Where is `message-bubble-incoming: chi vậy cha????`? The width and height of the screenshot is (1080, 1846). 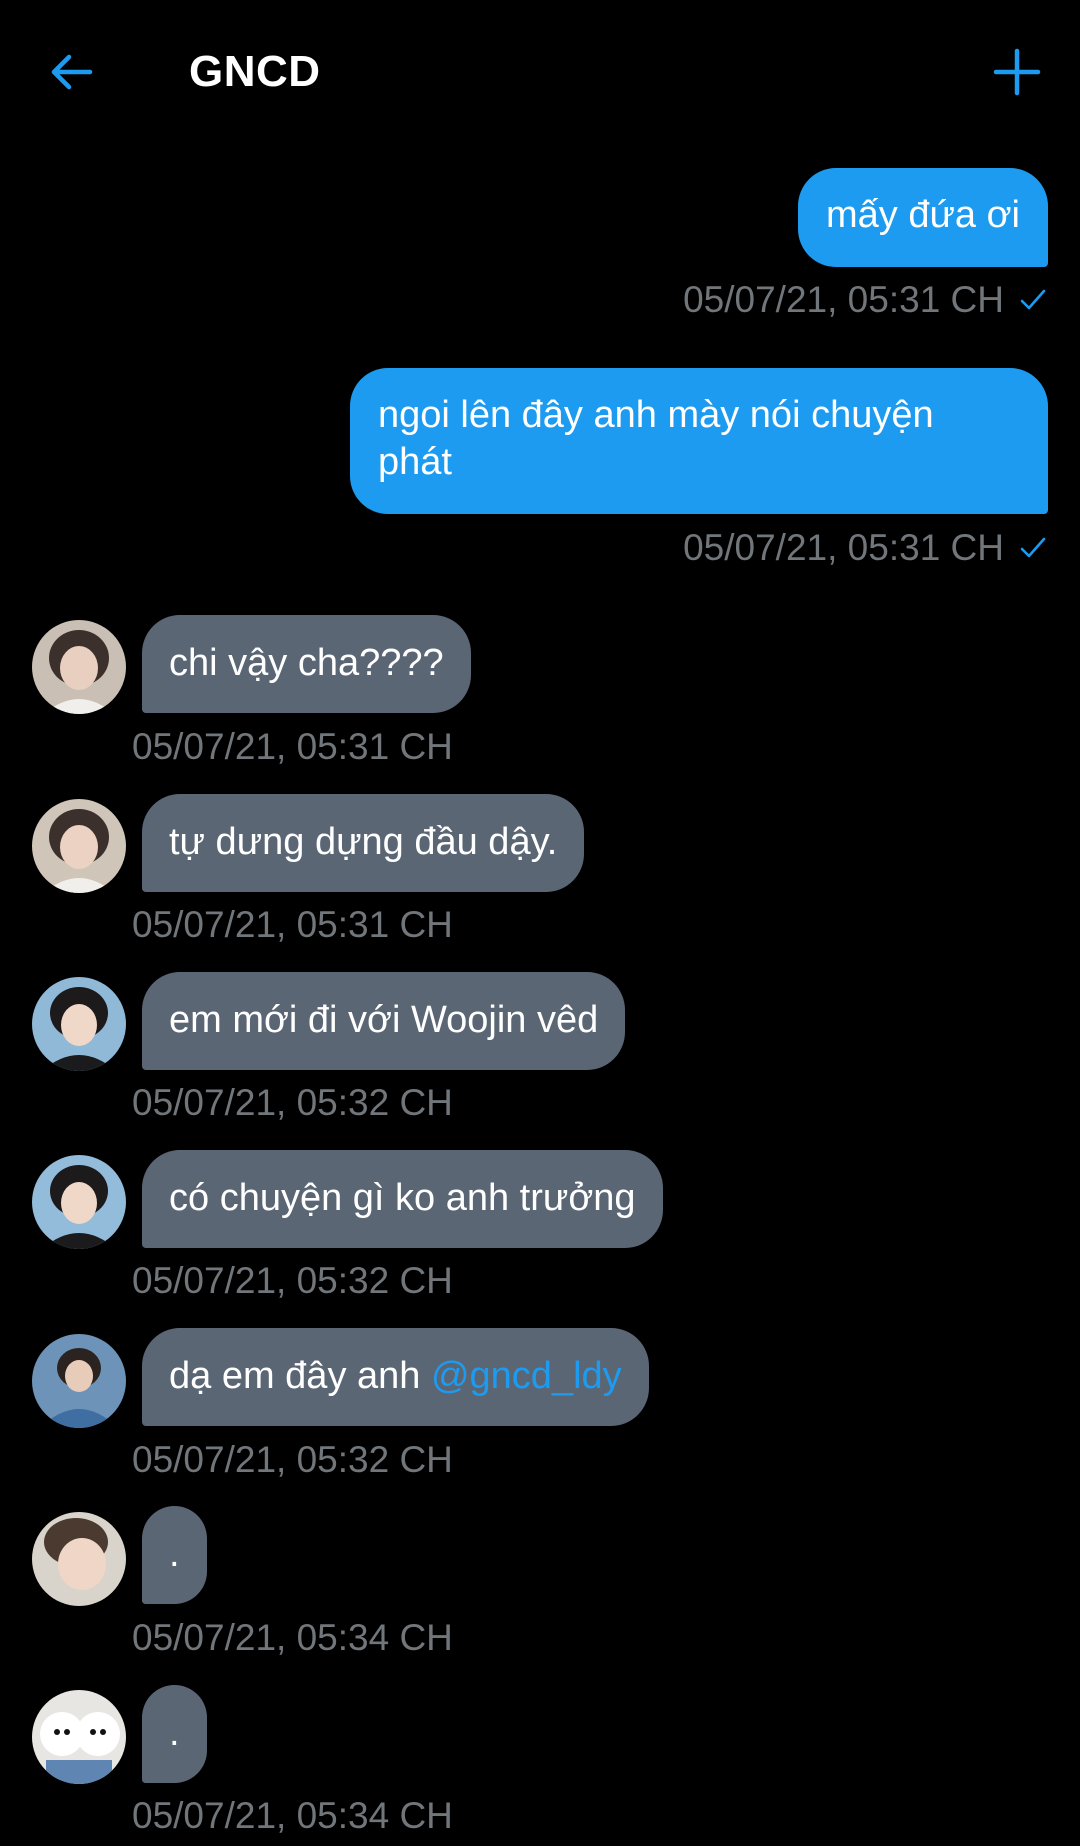 message-bubble-incoming: chi vậy cha???? is located at coordinates (306, 664).